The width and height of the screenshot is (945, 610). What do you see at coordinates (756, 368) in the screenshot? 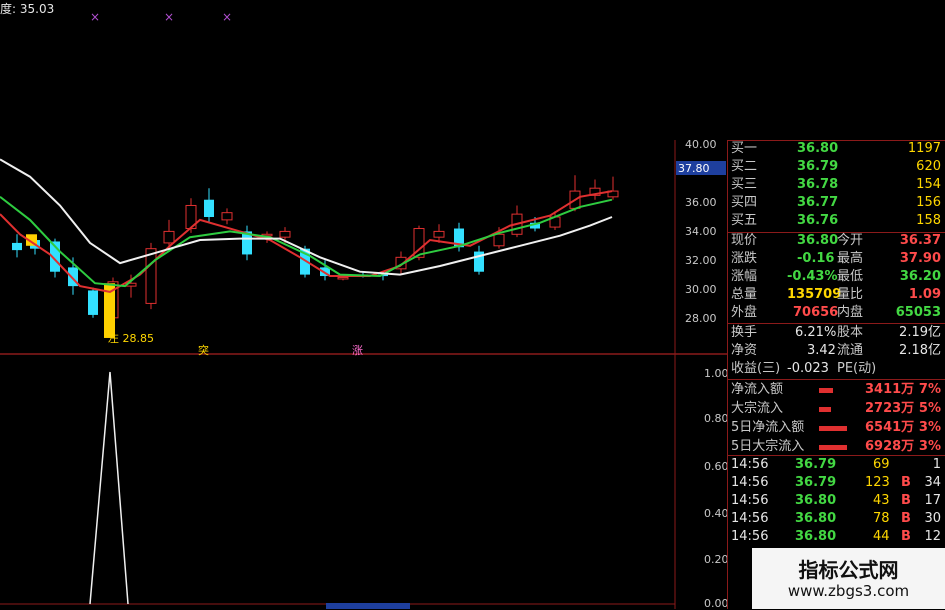
I see `fund-label: 收益(三)` at bounding box center [756, 368].